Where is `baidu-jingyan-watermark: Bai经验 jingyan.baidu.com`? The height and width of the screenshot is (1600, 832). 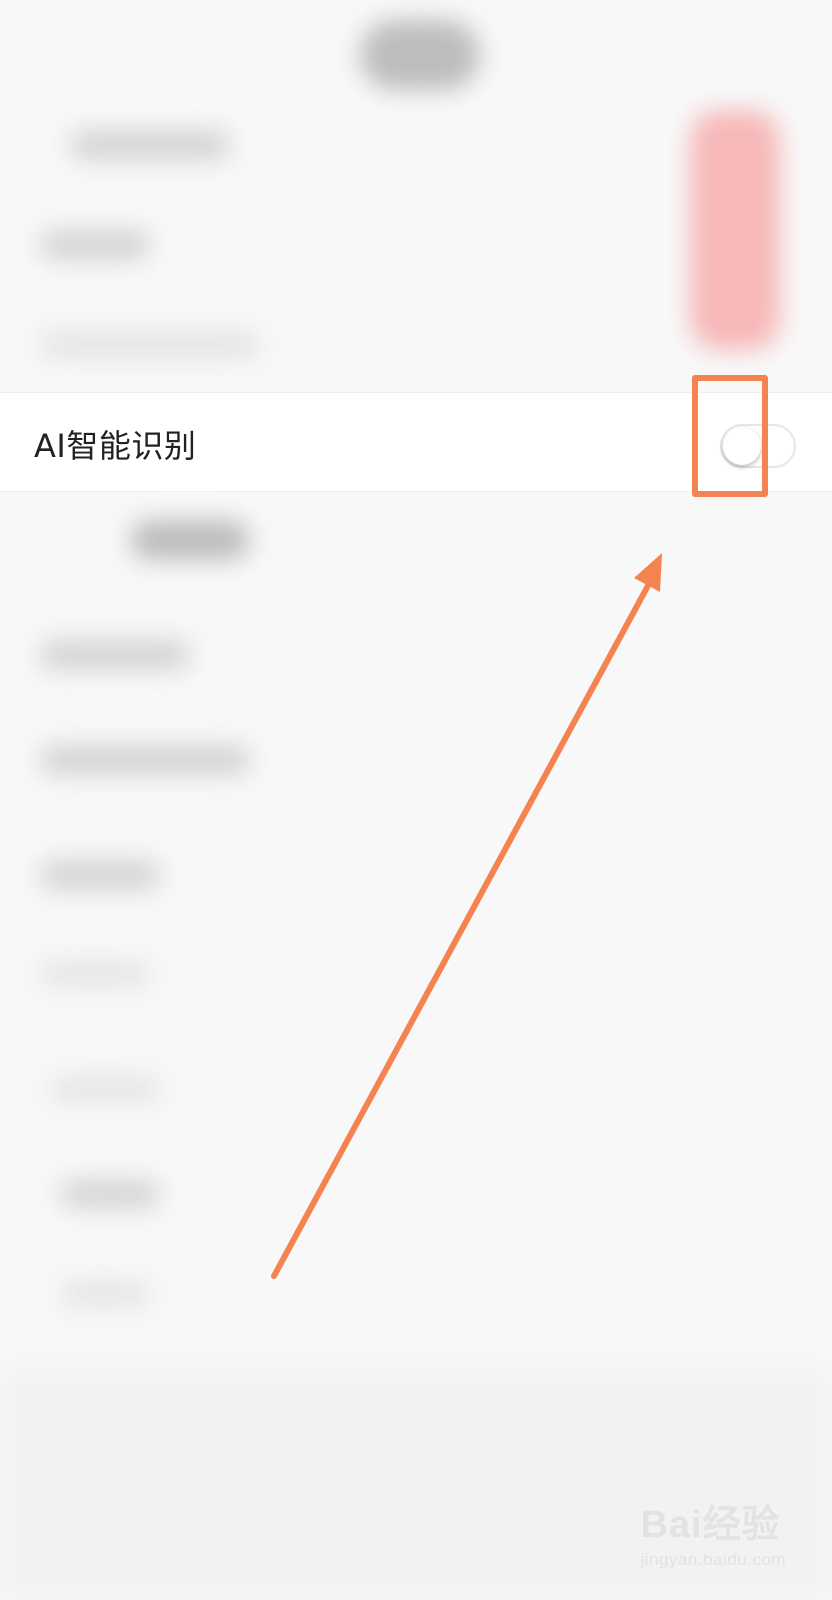 baidu-jingyan-watermark: Bai经验 jingyan.baidu.com is located at coordinates (713, 1531).